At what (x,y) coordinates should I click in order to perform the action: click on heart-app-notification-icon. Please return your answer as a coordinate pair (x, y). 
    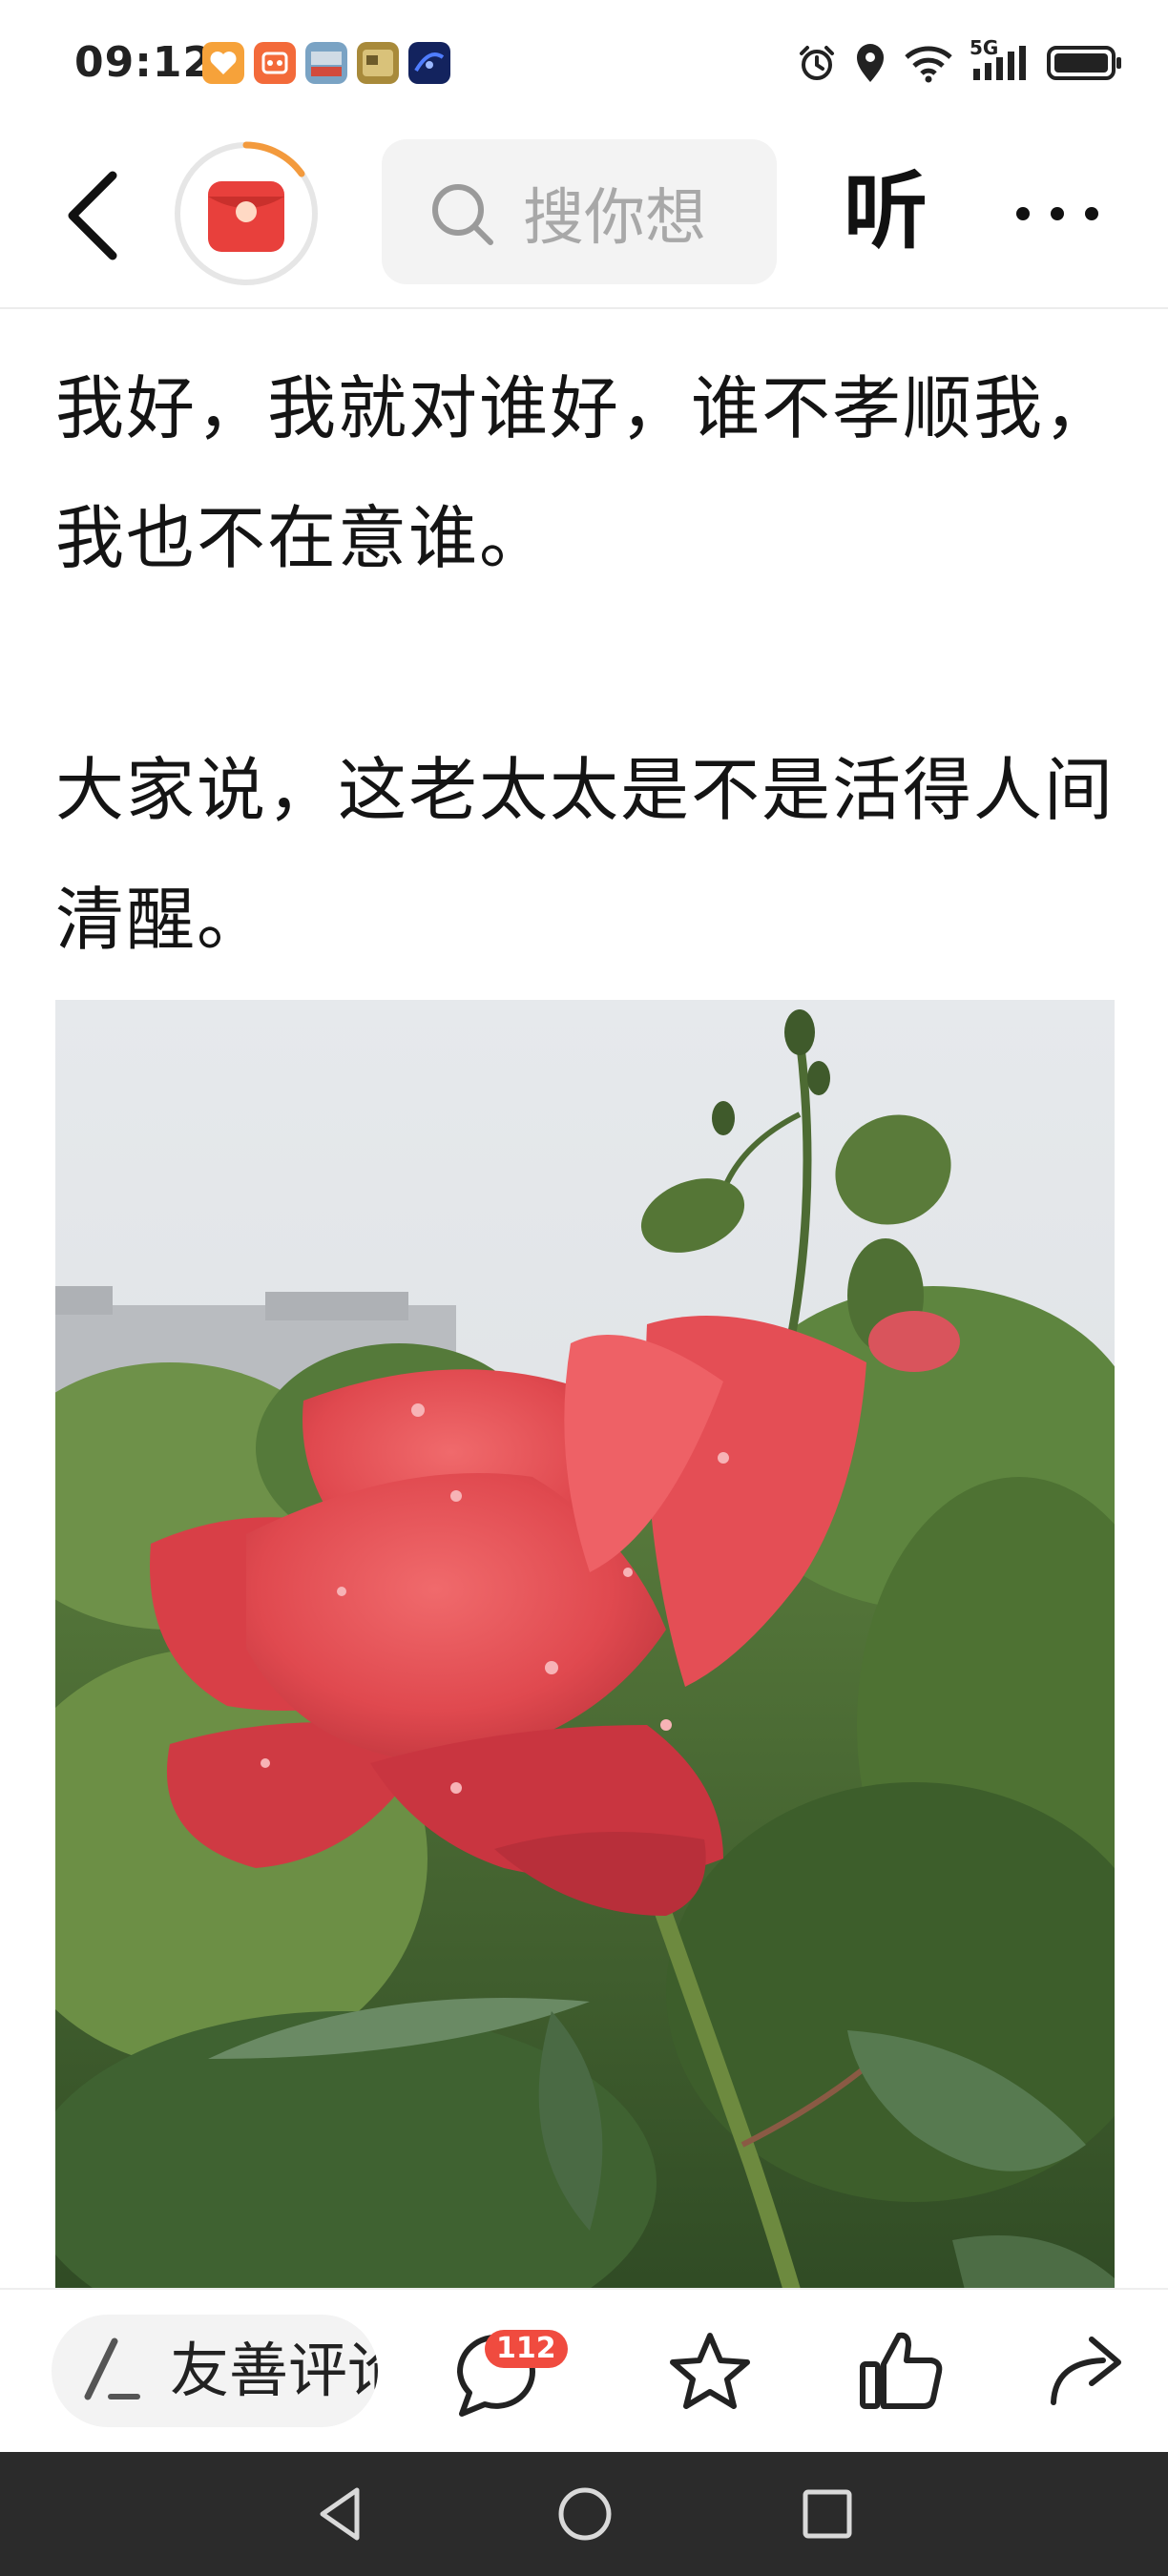
    Looking at the image, I should click on (223, 63).